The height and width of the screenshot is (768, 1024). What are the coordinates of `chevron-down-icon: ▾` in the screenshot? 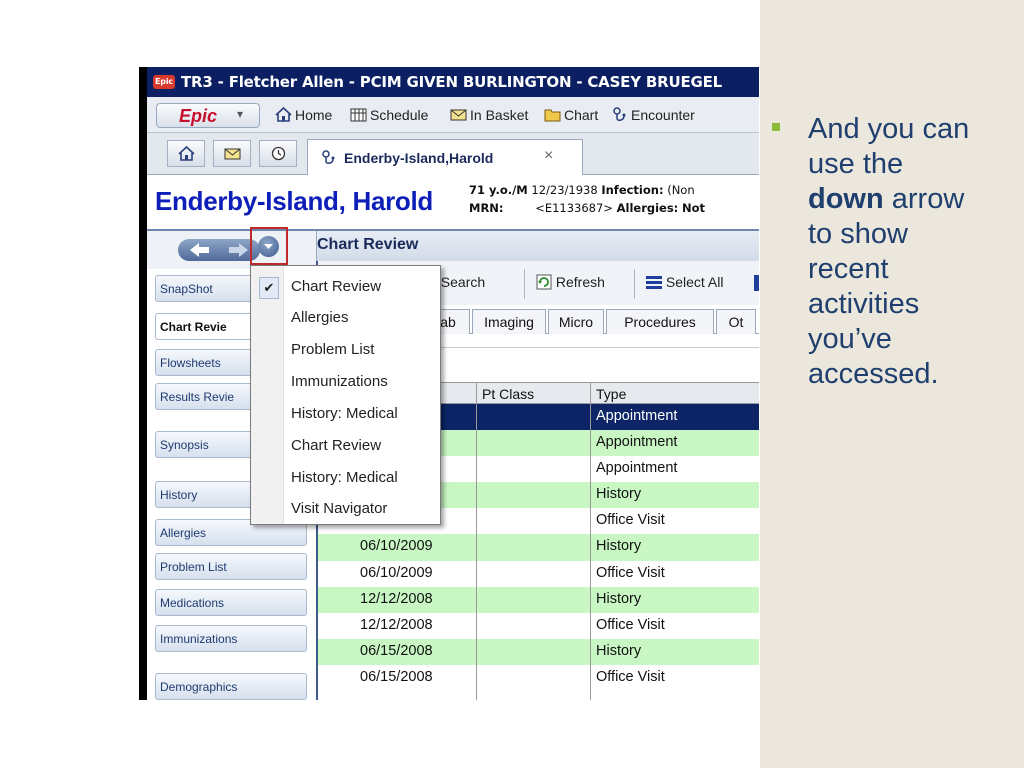 It's located at (240, 114).